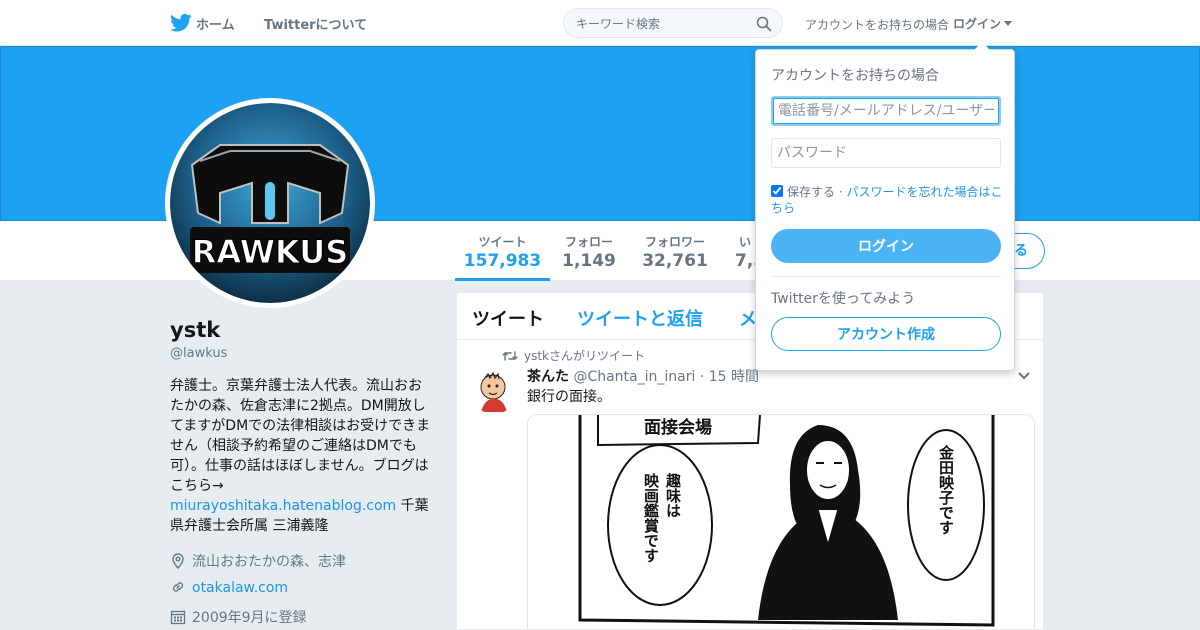  Describe the element at coordinates (178, 587) in the screenshot. I see `link-icon` at that location.